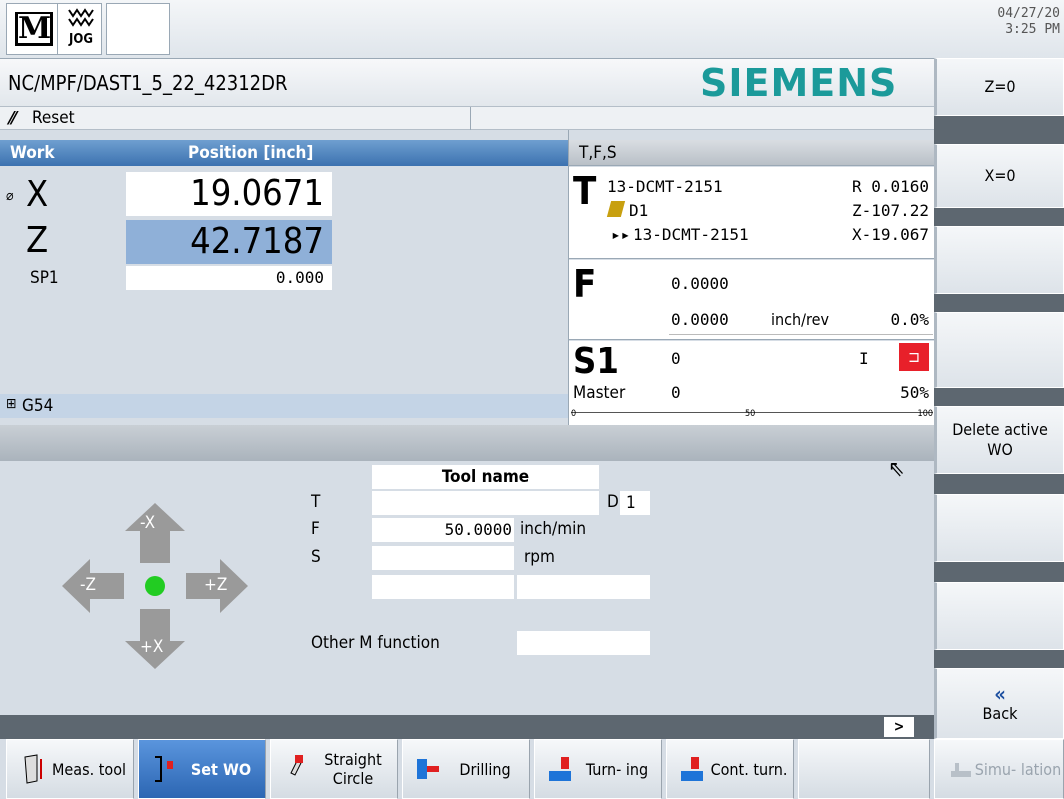 The width and height of the screenshot is (1064, 799). I want to click on softkey-set-wo: Set WO, so click(202, 769).